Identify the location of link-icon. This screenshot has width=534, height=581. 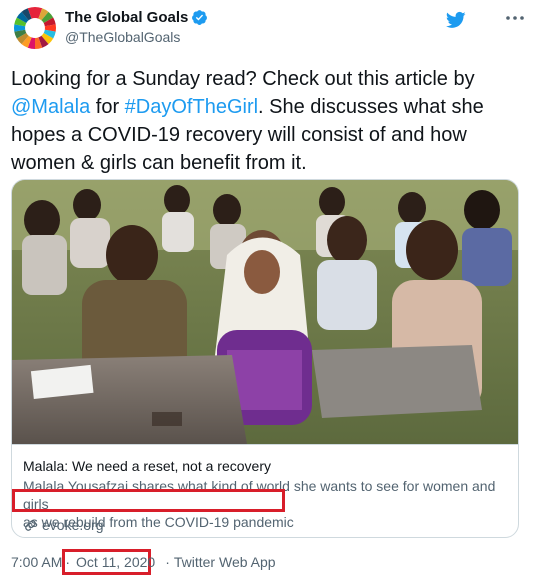
(30, 525).